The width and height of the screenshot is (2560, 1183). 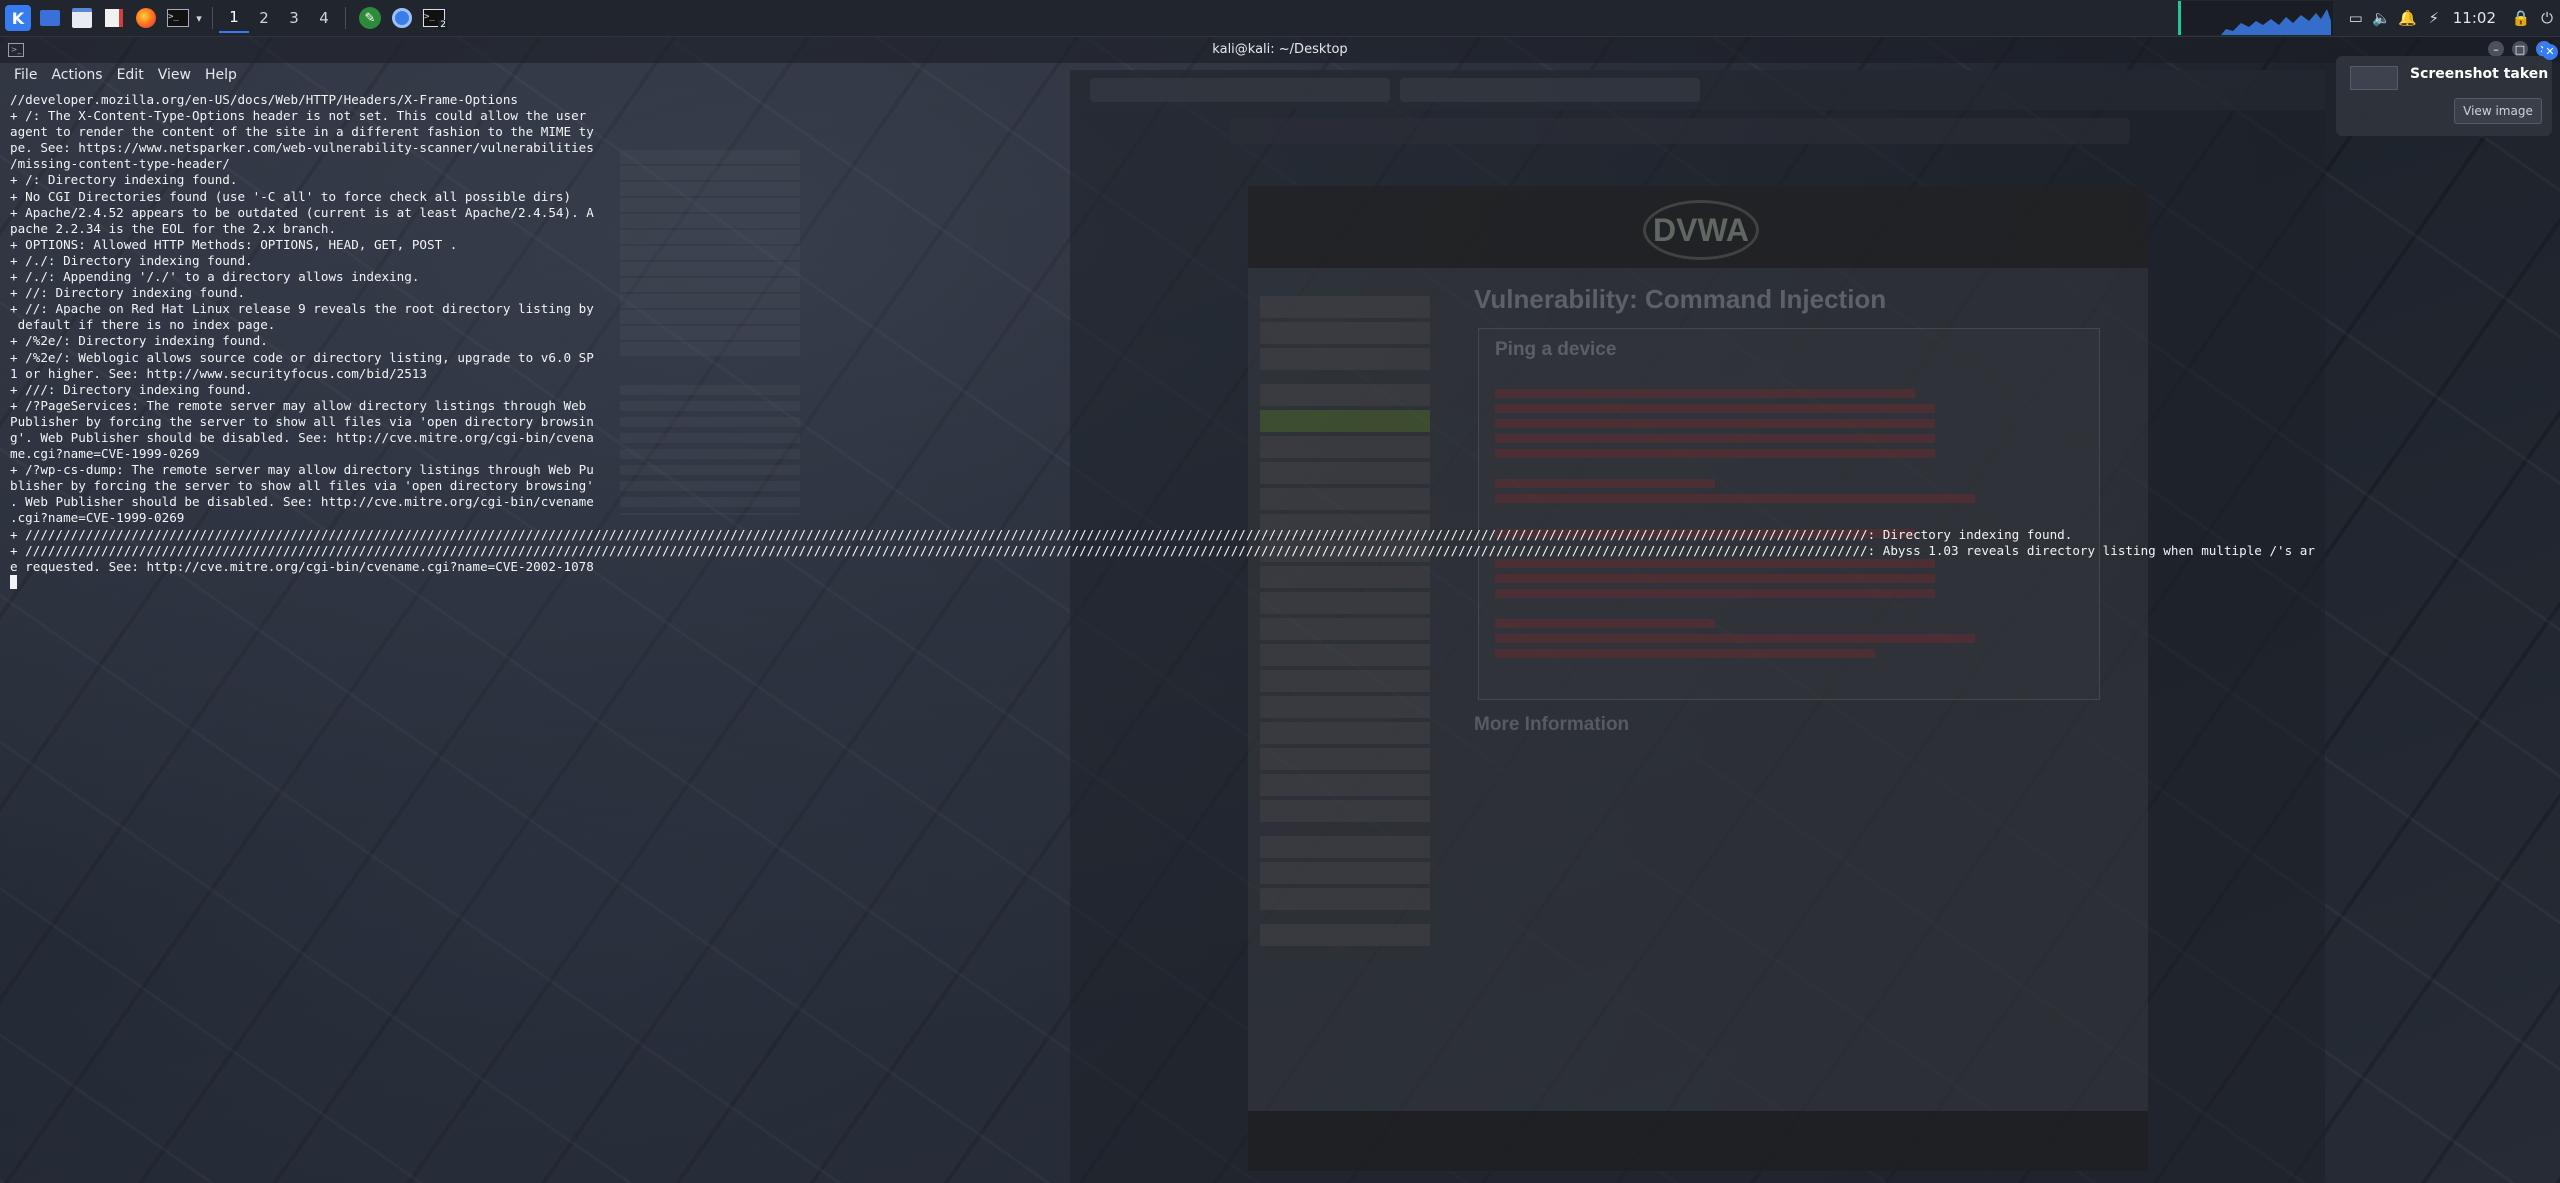 I want to click on terminal-line: + /%2e/: Directory indexing found., so click(x=139, y=341).